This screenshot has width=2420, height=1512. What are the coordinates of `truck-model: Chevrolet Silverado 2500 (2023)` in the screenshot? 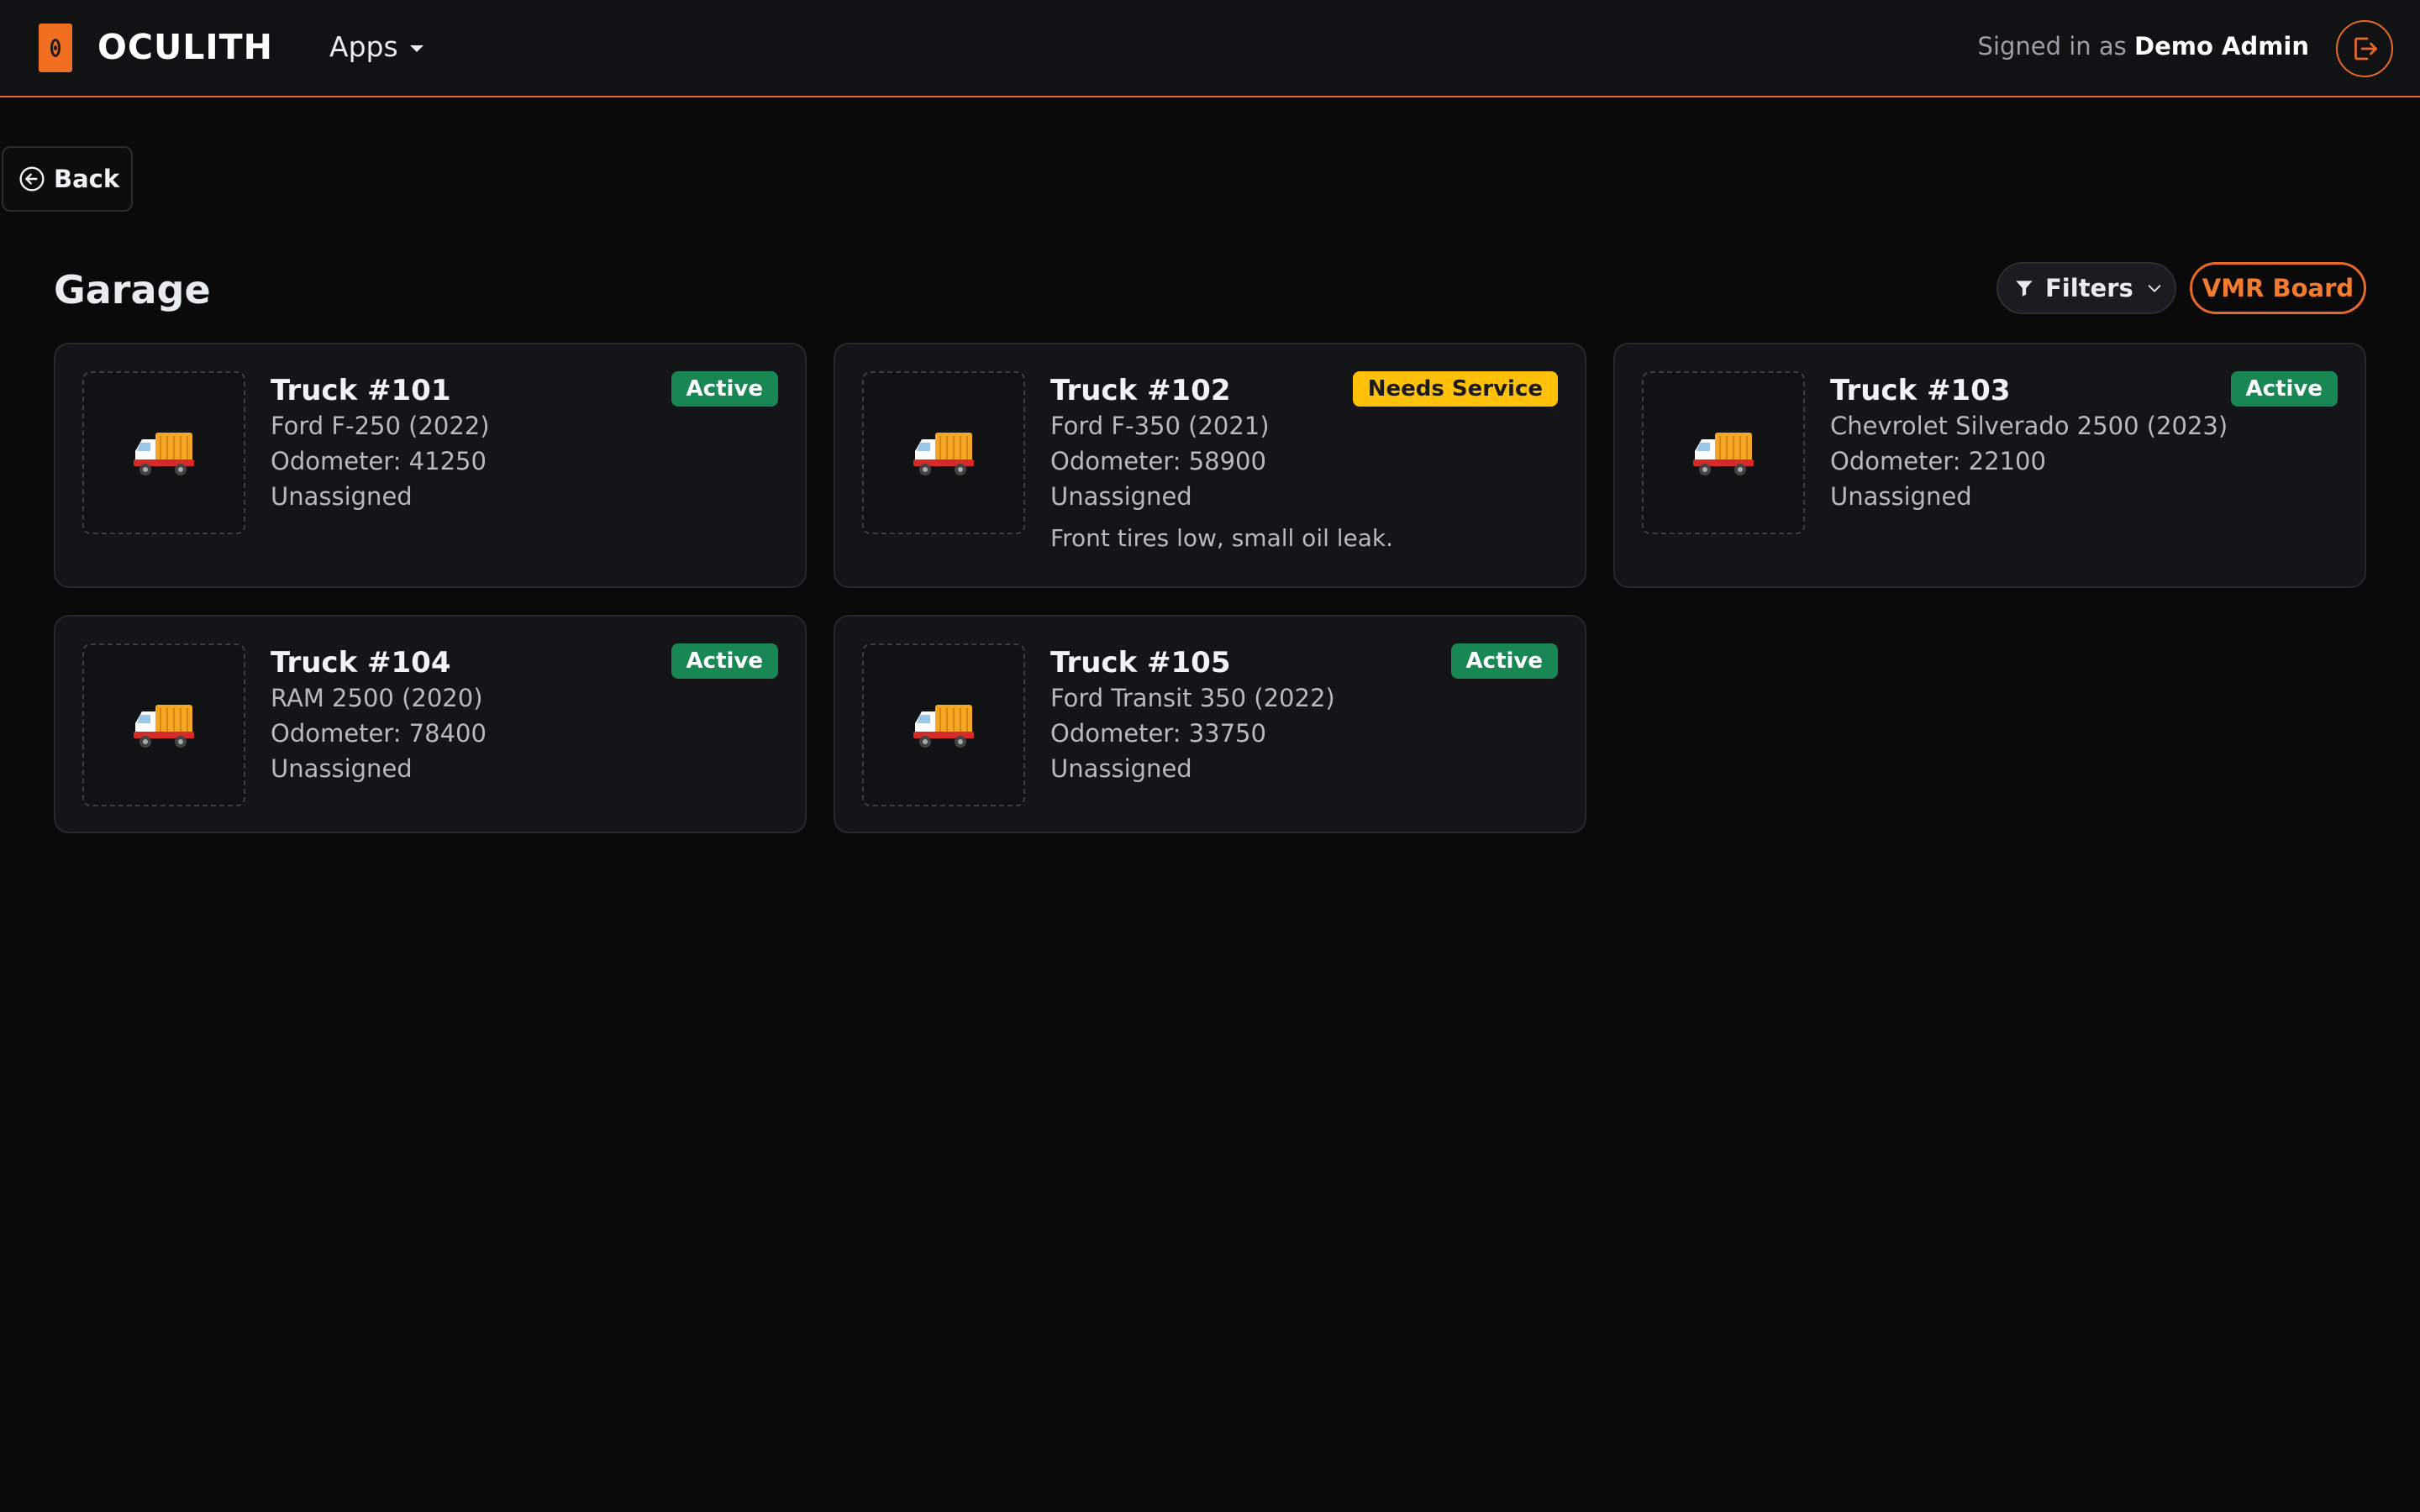 It's located at (2029, 426).